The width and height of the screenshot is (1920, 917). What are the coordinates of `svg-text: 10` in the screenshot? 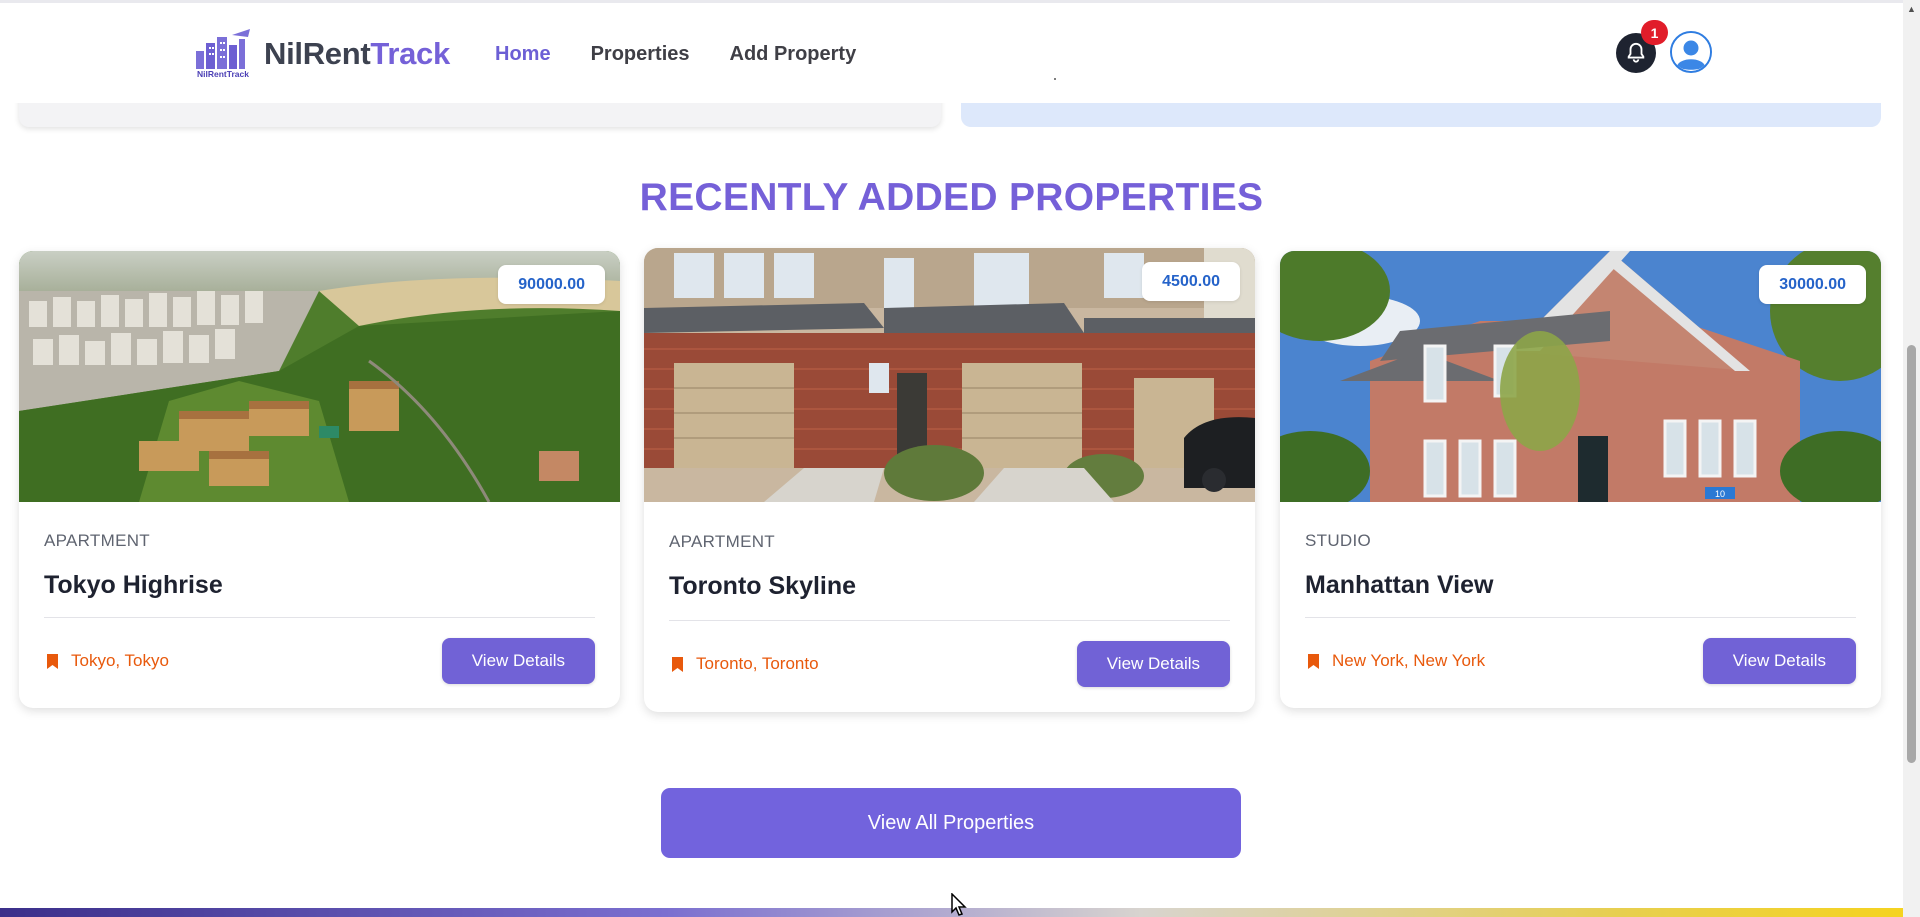 It's located at (1720, 494).